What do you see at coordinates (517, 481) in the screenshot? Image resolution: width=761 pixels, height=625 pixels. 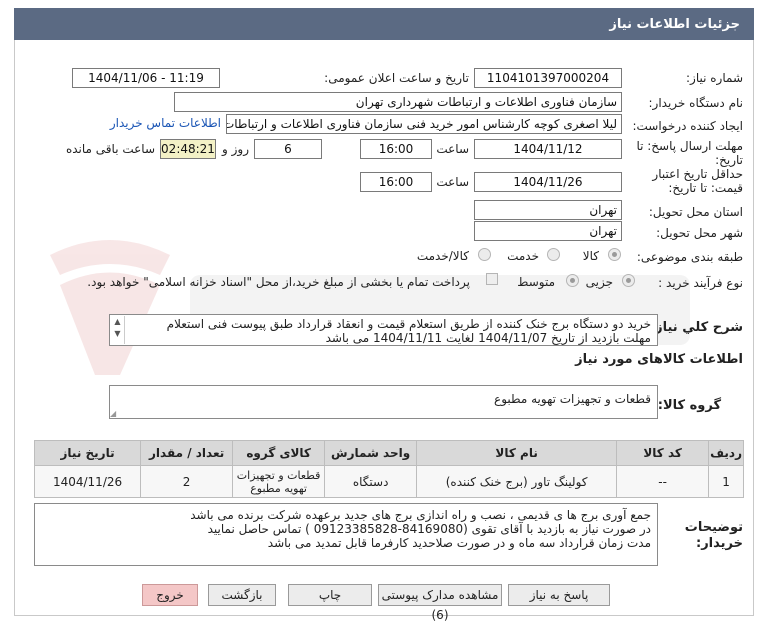 I see `cell-name: کولینگ تاور (برج خنک کننده)` at bounding box center [517, 481].